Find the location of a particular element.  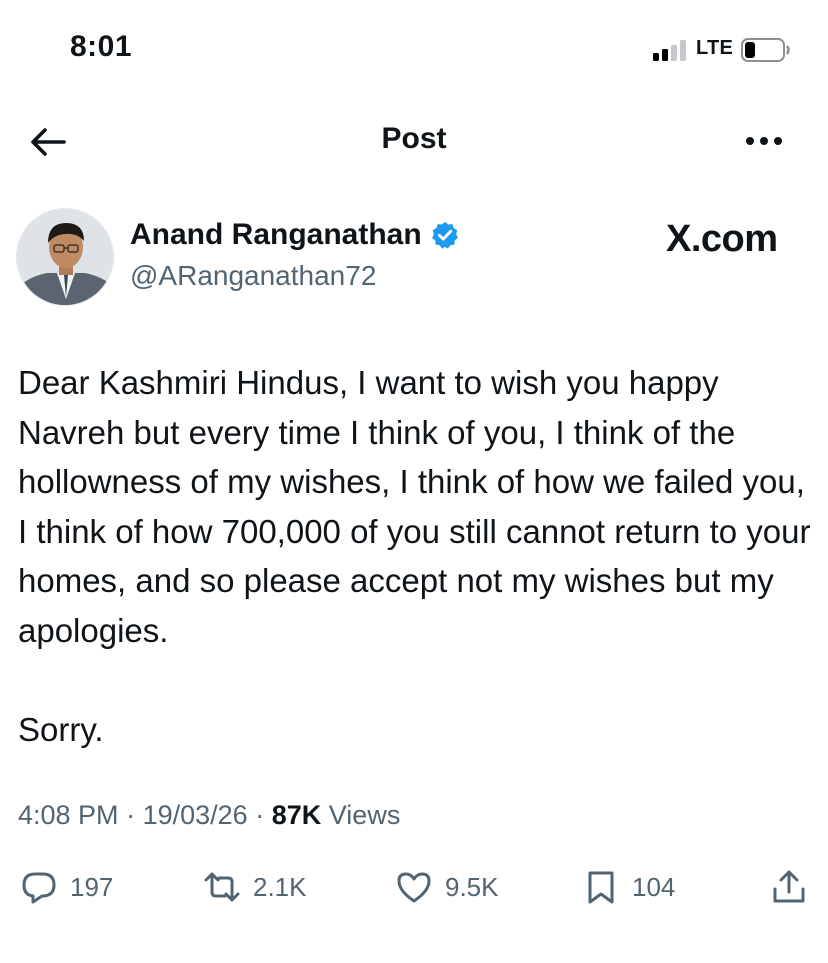

more-horizontal-icon is located at coordinates (764, 141).